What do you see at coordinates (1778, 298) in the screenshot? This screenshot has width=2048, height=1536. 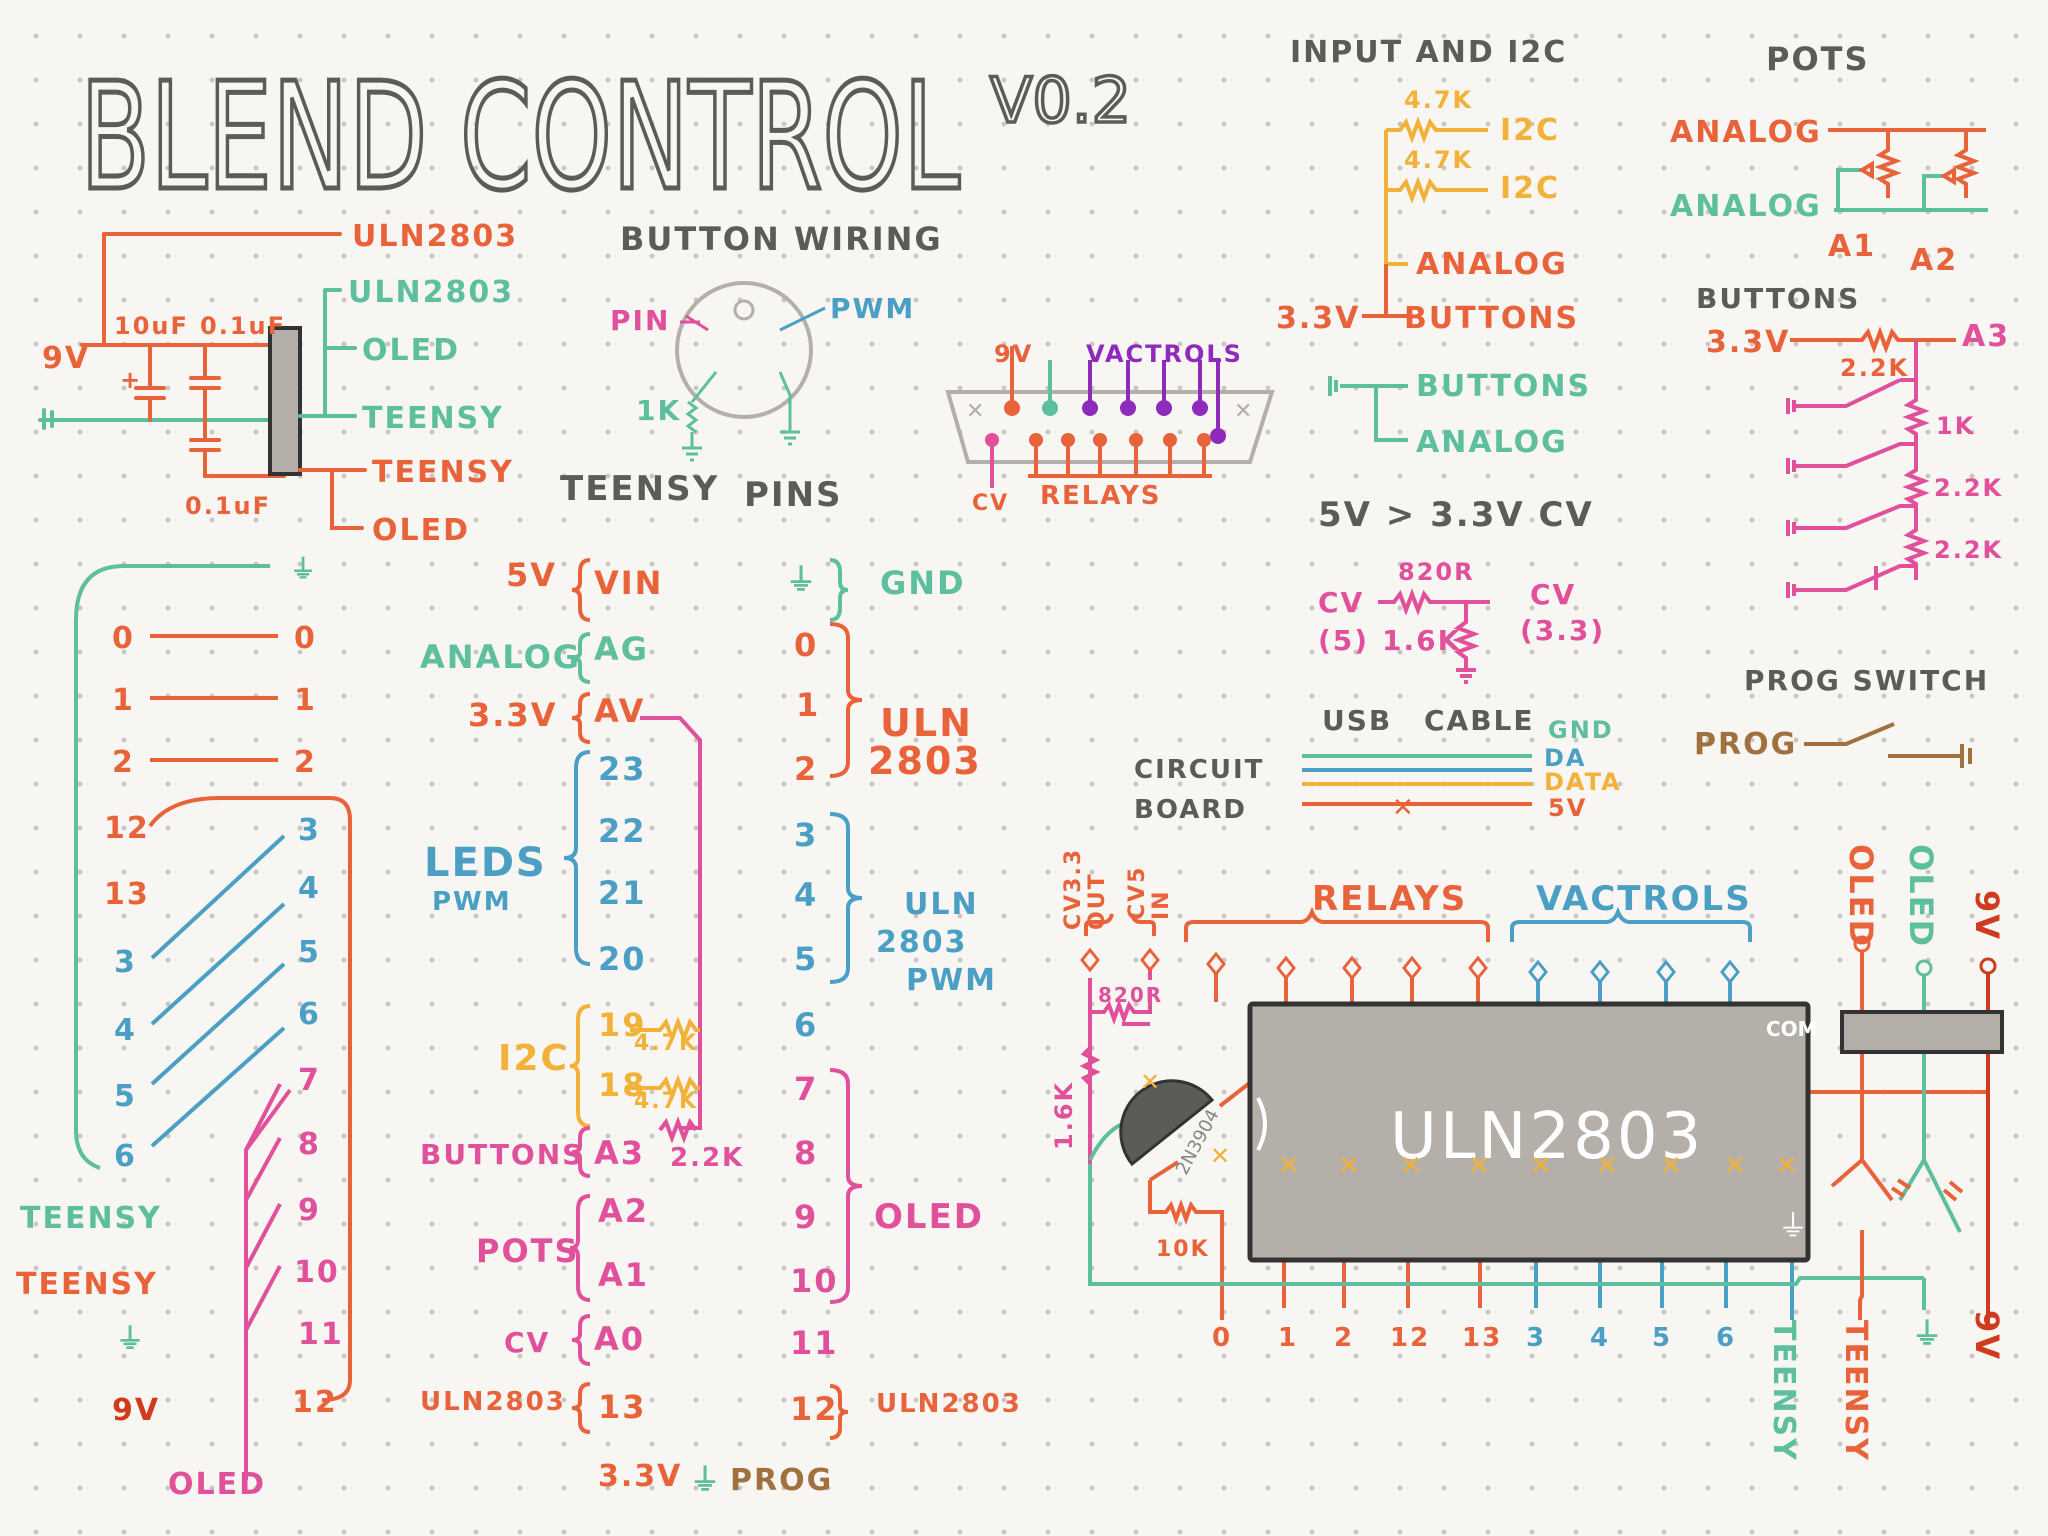 I see `buttons-ladder-title: BUTTONS` at bounding box center [1778, 298].